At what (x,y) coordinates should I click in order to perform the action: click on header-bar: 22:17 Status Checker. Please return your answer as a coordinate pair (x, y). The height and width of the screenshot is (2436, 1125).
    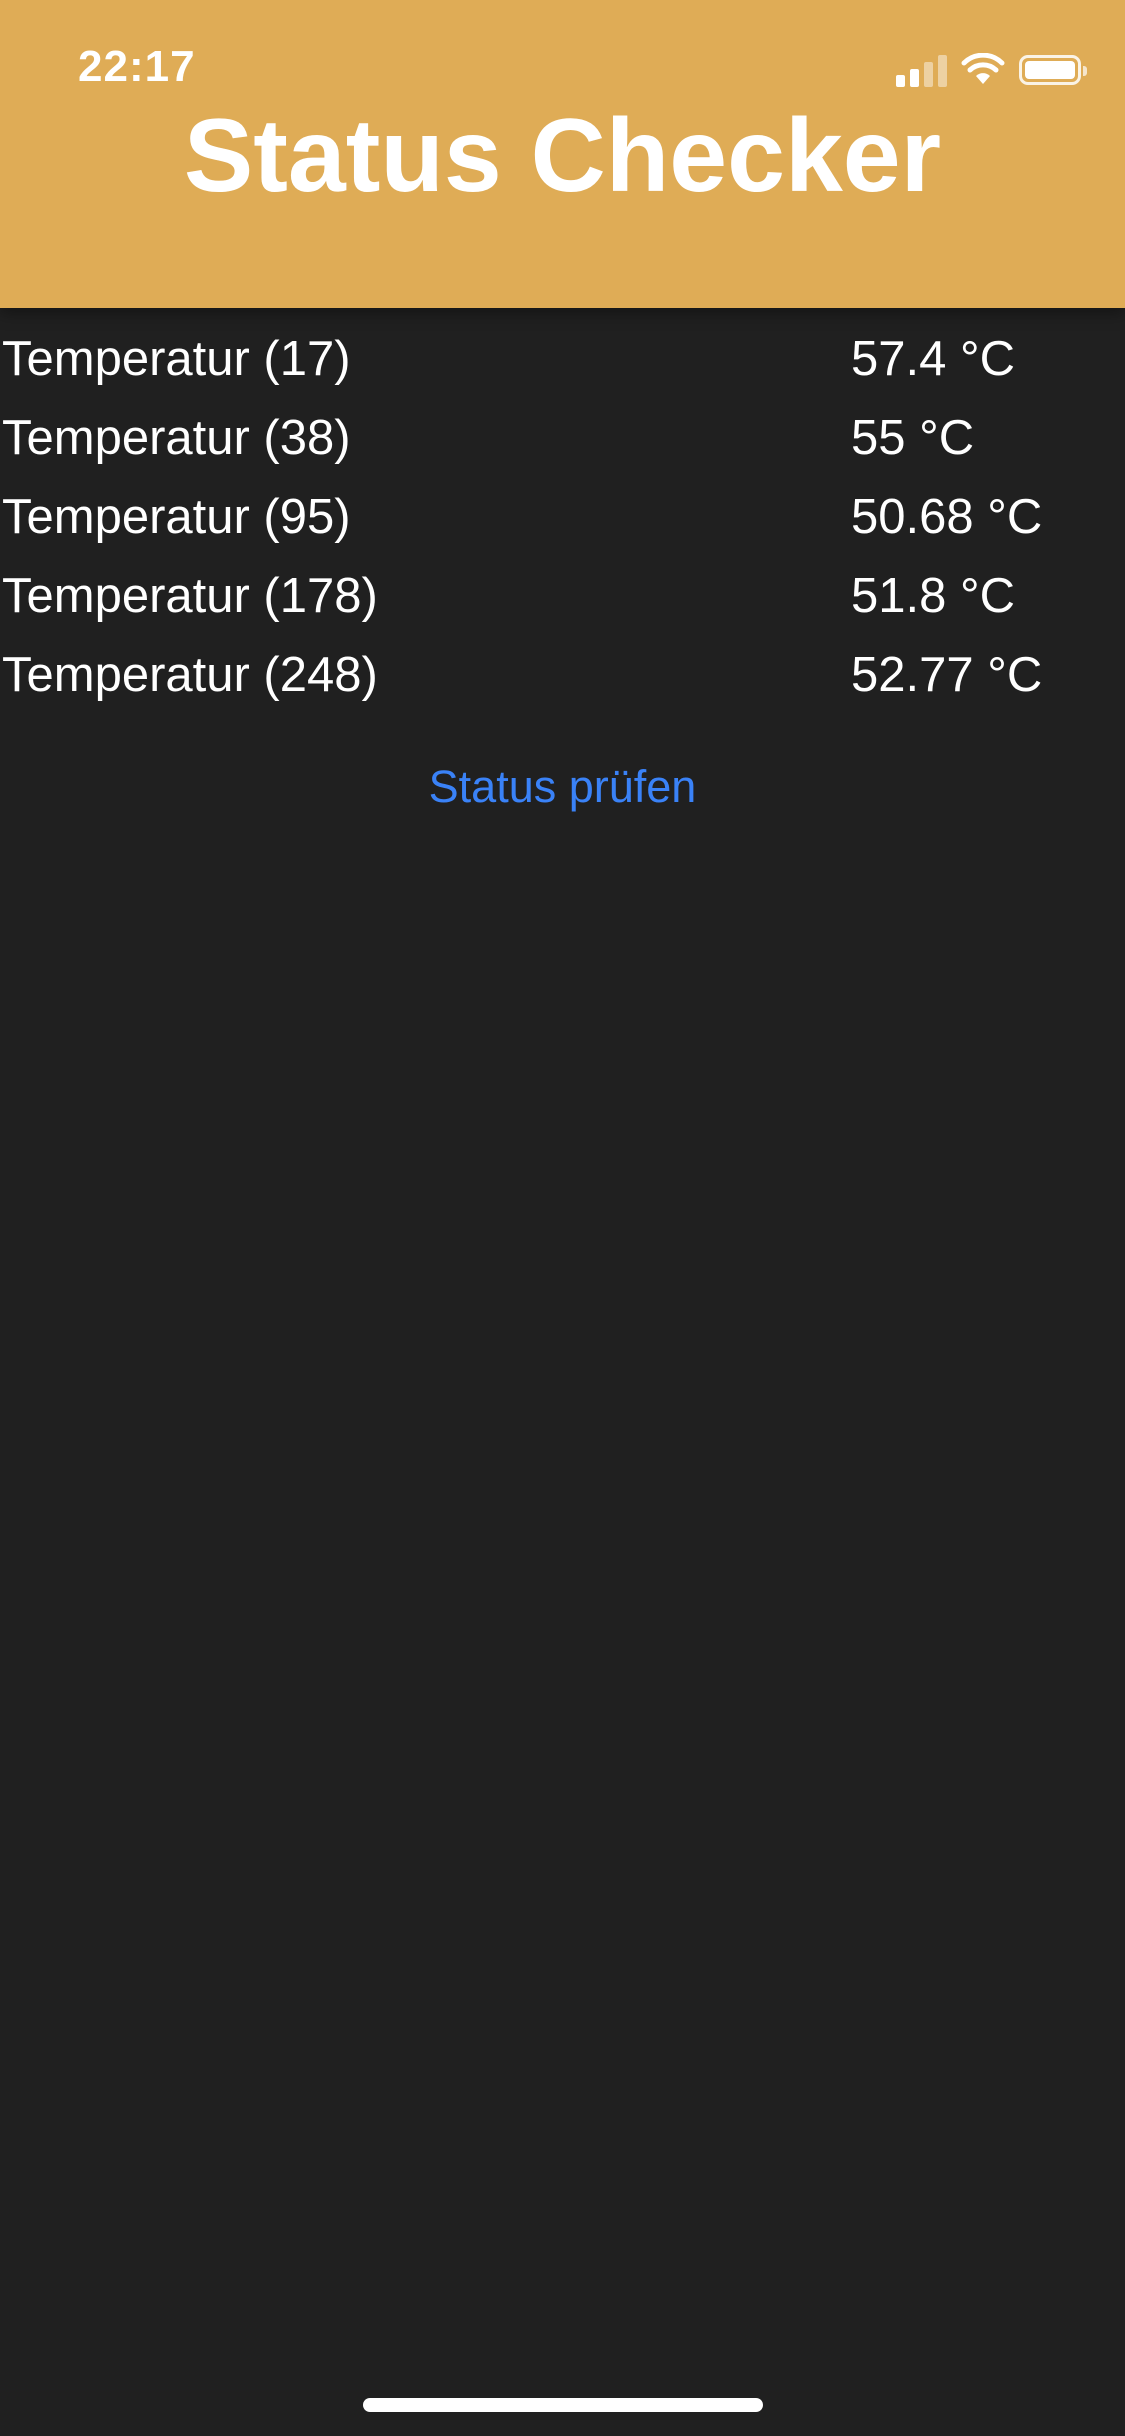
    Looking at the image, I should click on (562, 154).